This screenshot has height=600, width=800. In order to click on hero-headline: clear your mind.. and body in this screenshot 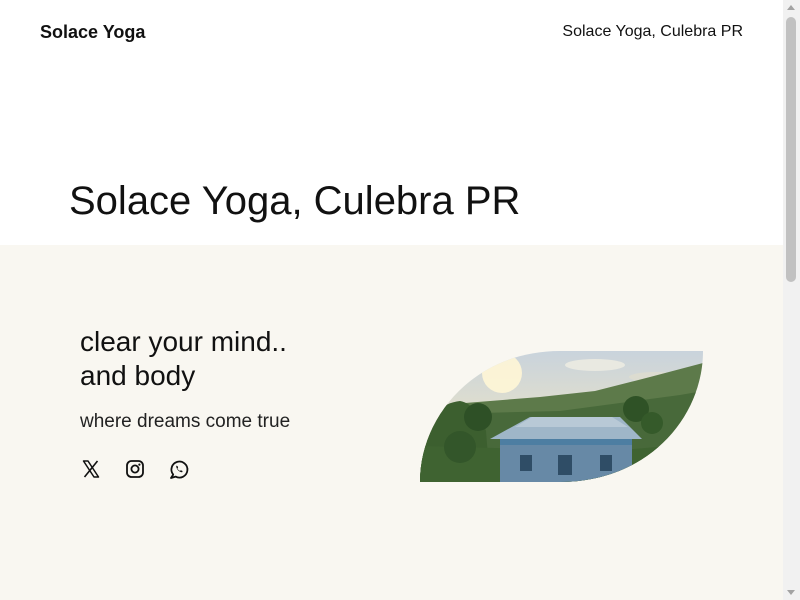, I will do `click(240, 359)`.